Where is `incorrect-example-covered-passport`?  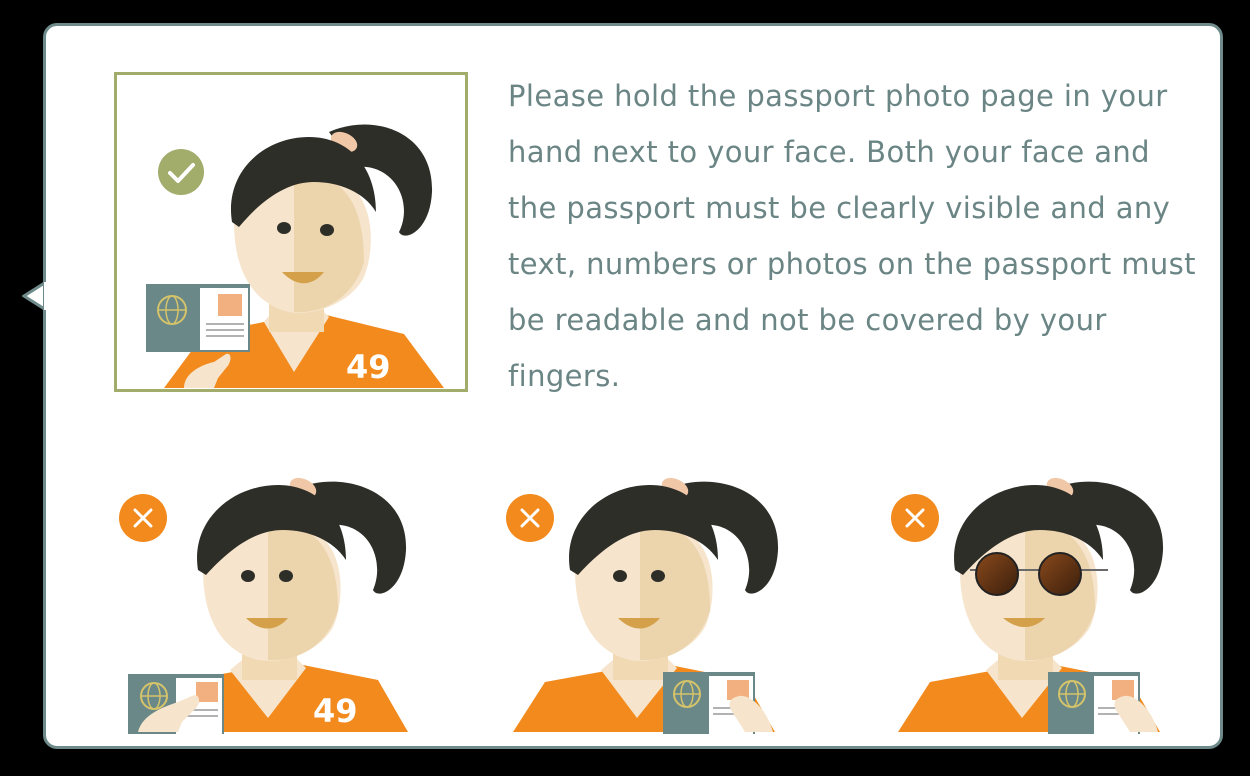
incorrect-example-covered-passport is located at coordinates (655, 602).